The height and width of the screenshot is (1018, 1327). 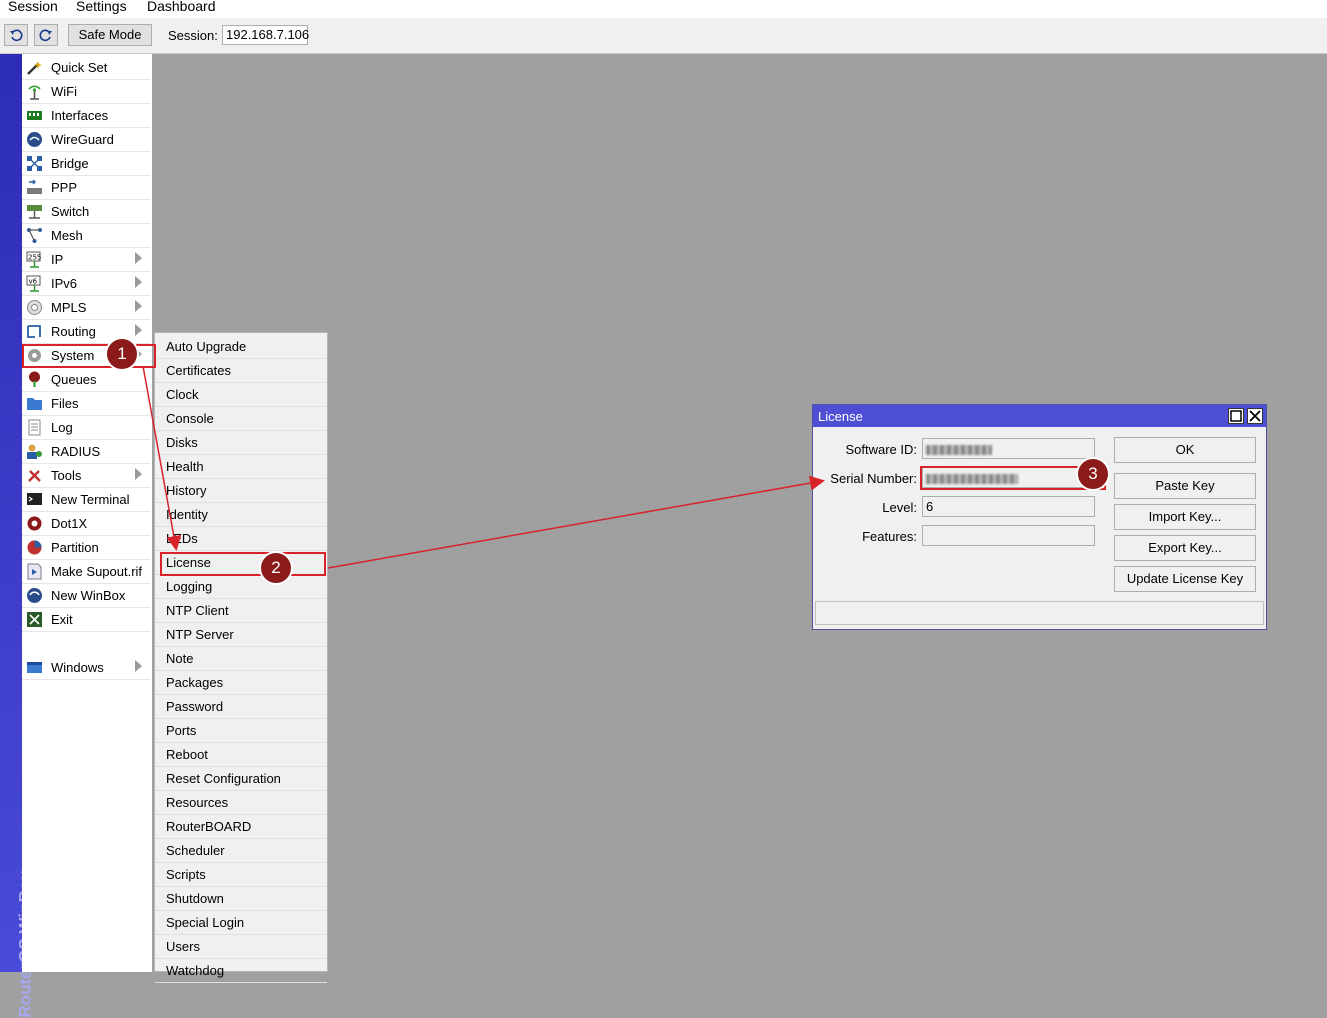 I want to click on wifi-antenna-icon, so click(x=34, y=91).